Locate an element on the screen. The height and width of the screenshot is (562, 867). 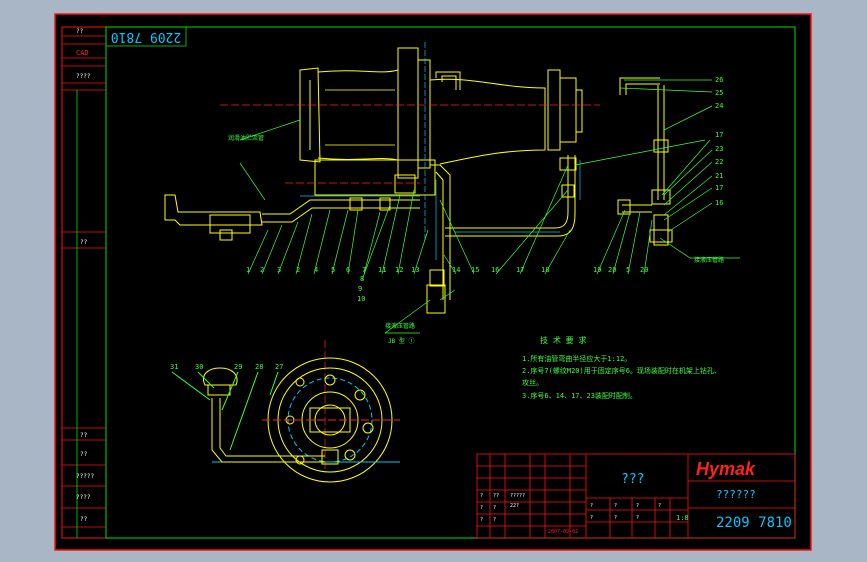
title-part-name: ??? is located at coordinates (632, 479).